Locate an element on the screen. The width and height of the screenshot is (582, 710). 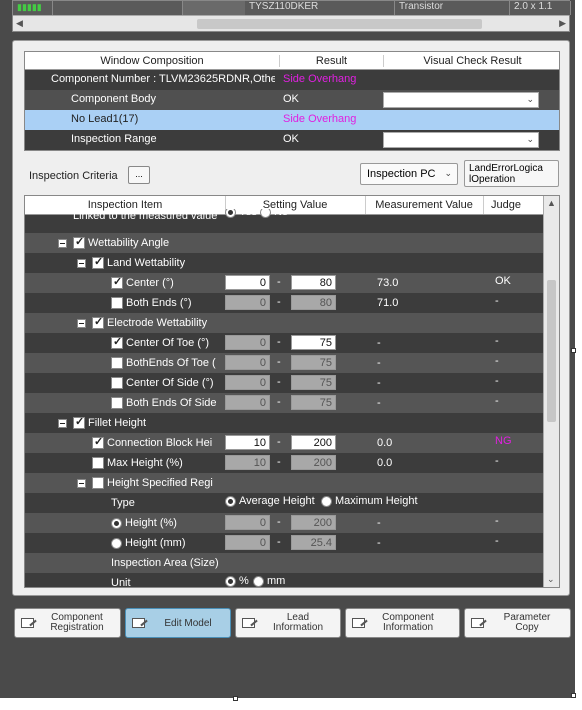
group-fillet-height: Fillet Height is located at coordinates (102, 423).